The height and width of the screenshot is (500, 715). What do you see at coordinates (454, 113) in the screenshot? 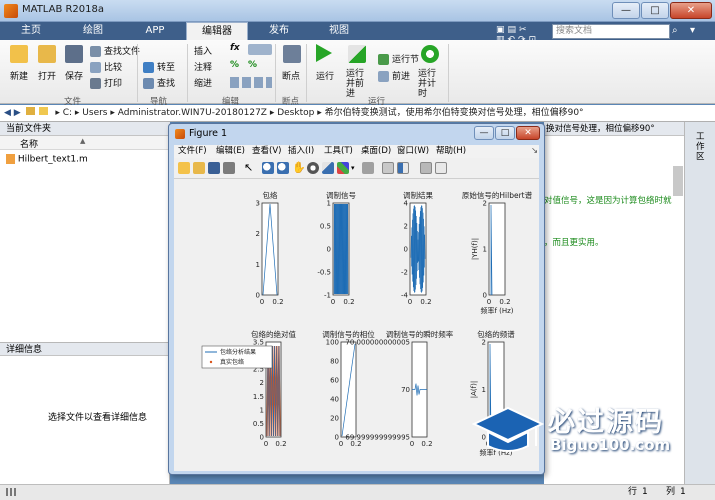
I see `path-segment: 希尔伯特变换测试，使用希尔伯特变换对信号处理，相位偏移90°` at bounding box center [454, 113].